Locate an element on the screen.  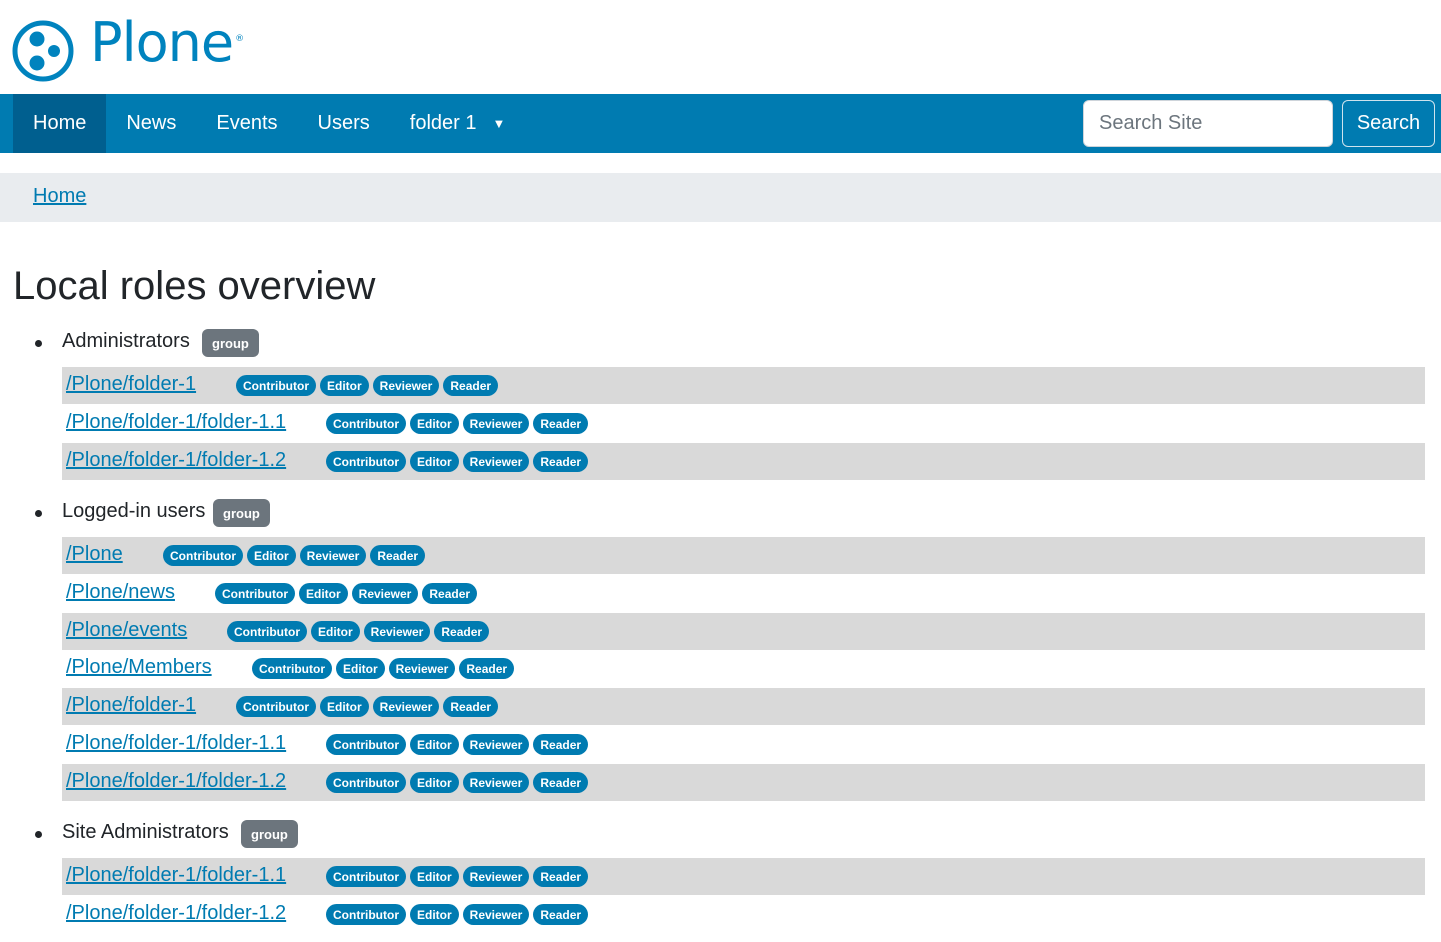
nav-item-label: News is located at coordinates (151, 123).